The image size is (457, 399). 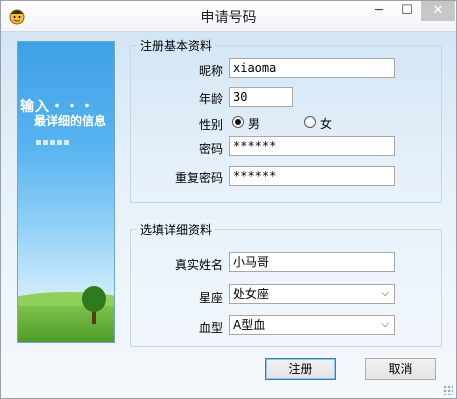 I want to click on maximize-button: ☐, so click(x=407, y=11).